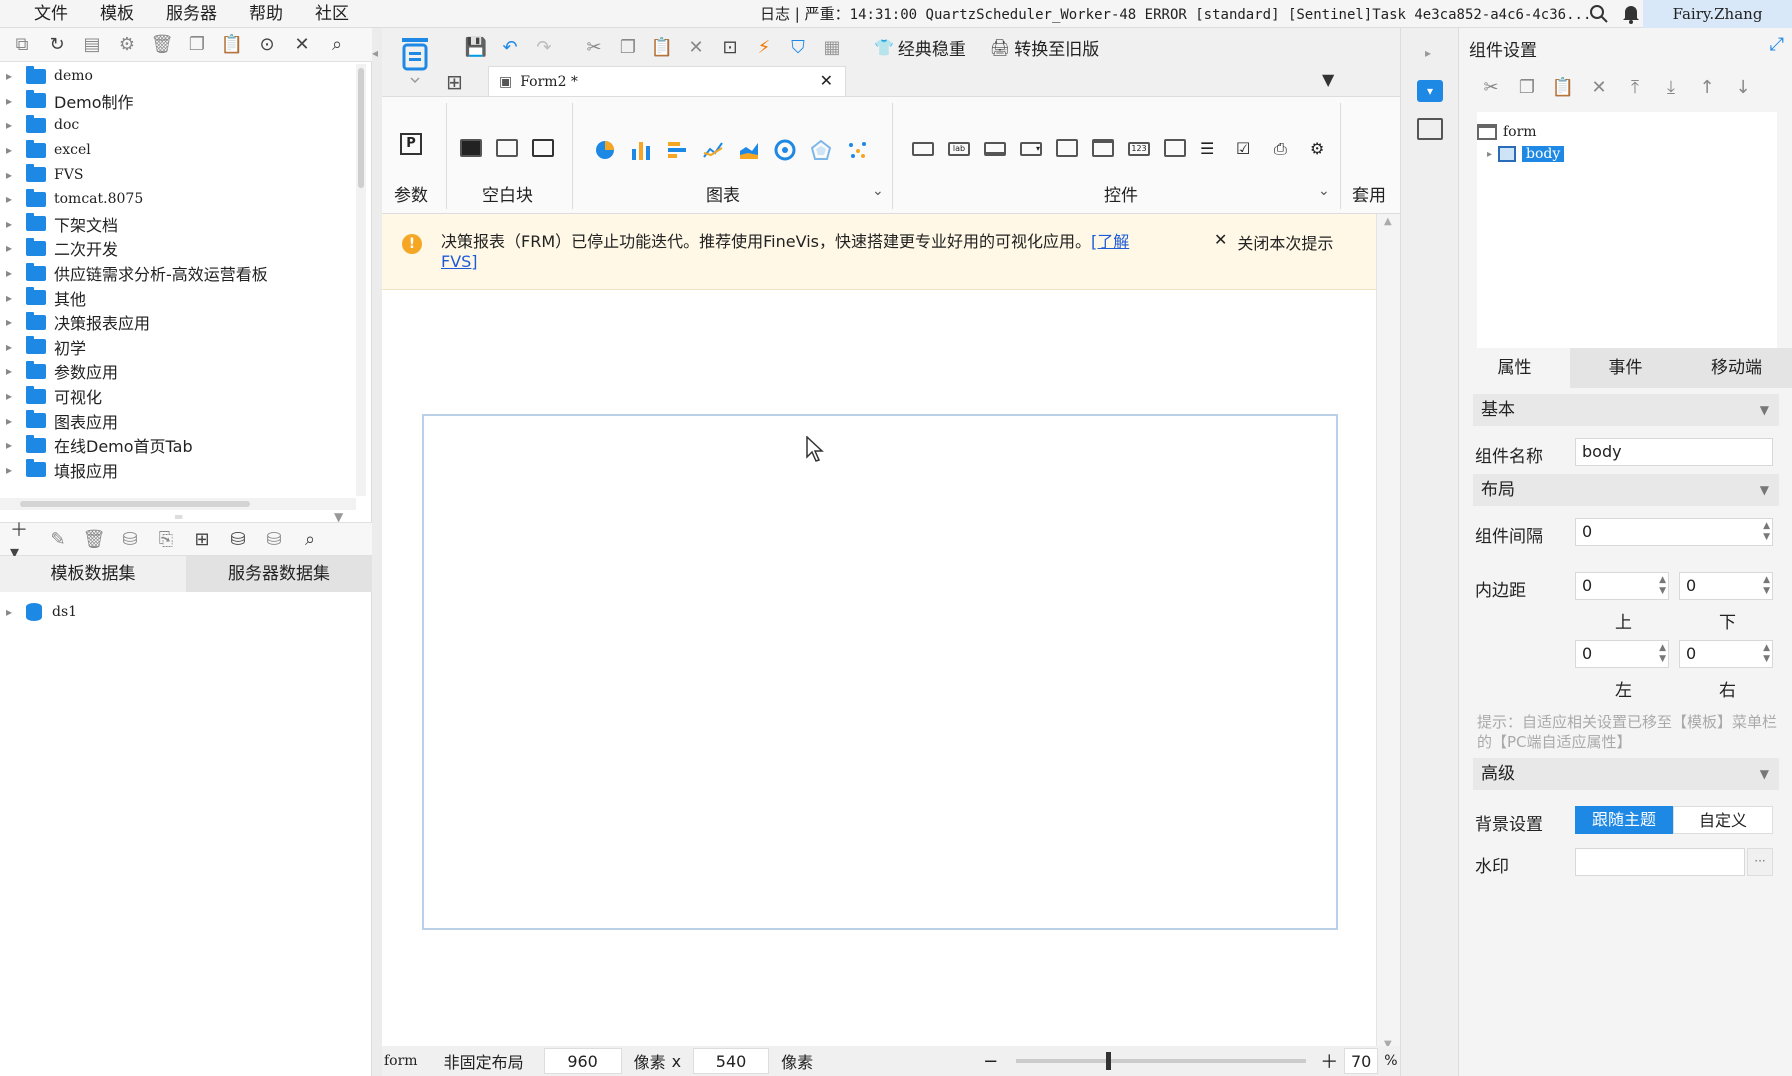 This screenshot has height=1076, width=1792. What do you see at coordinates (1660, 862) in the screenshot?
I see `watermark-input` at bounding box center [1660, 862].